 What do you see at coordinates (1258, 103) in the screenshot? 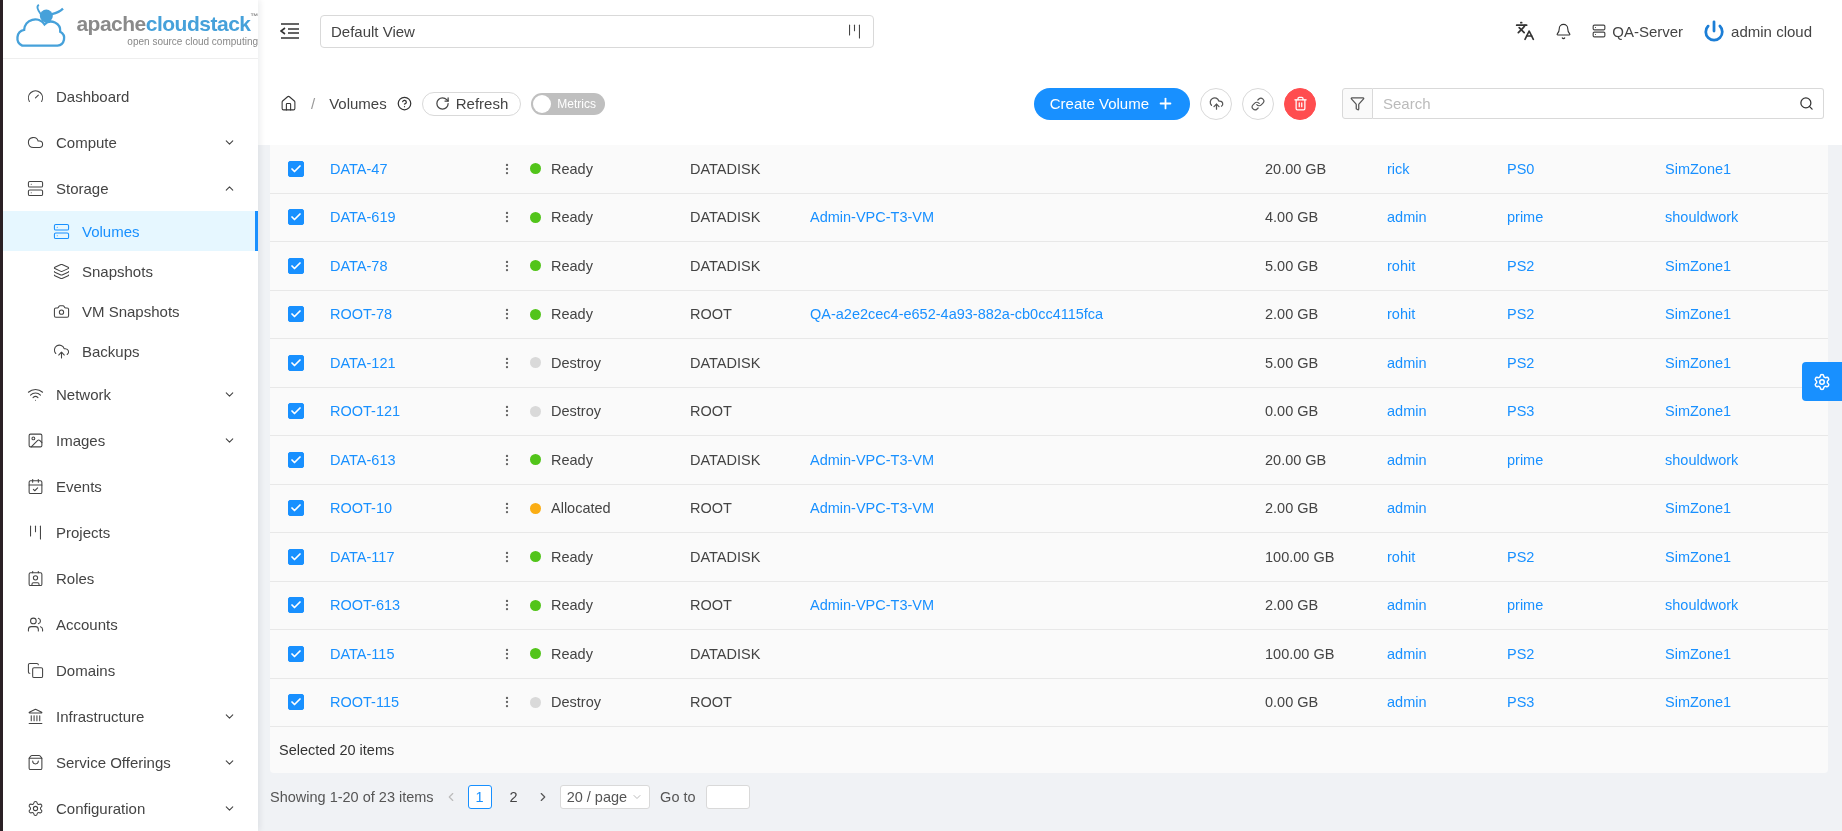
I see `link-button` at bounding box center [1258, 103].